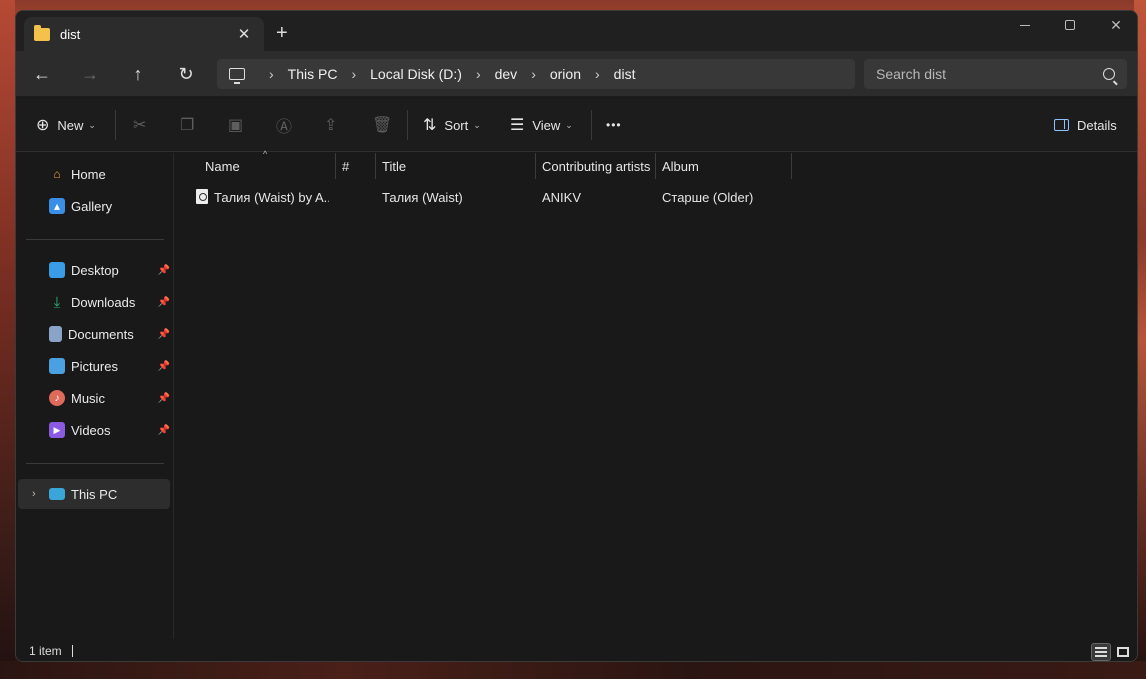 The height and width of the screenshot is (679, 1146). I want to click on column-header-name: Name, so click(222, 166).